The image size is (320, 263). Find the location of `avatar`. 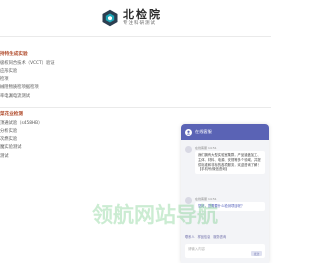

avatar is located at coordinates (188, 149).